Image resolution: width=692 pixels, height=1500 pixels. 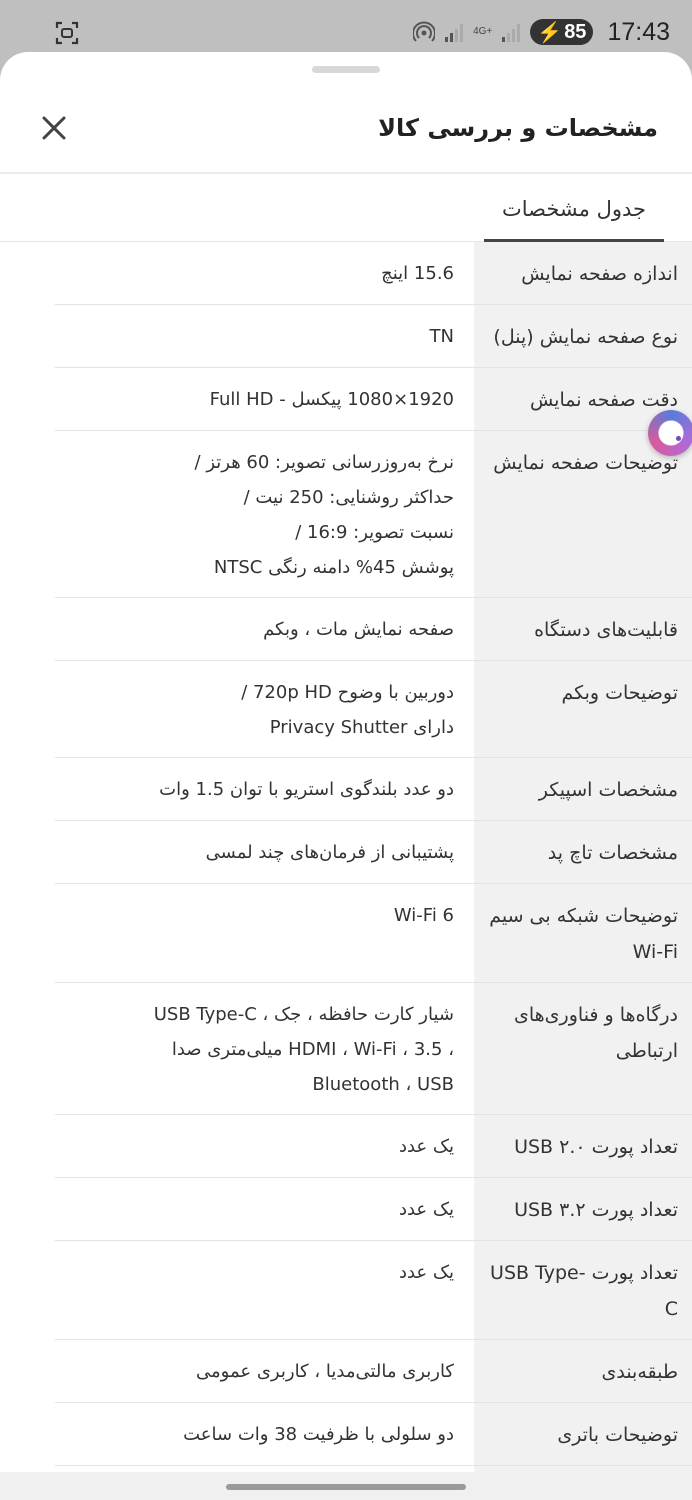 What do you see at coordinates (67, 33) in the screenshot?
I see `screenshot-icon` at bounding box center [67, 33].